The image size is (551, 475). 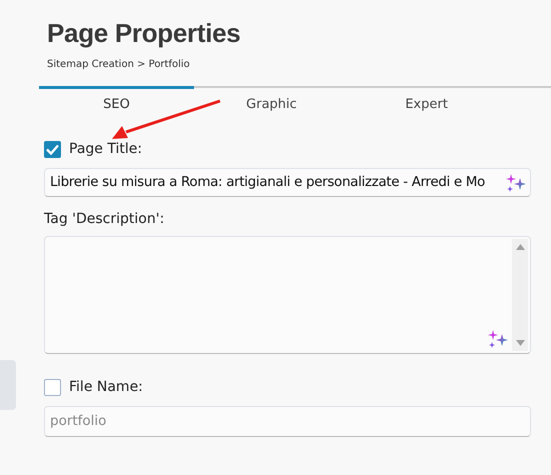 I want to click on tab: Expert, so click(x=426, y=103).